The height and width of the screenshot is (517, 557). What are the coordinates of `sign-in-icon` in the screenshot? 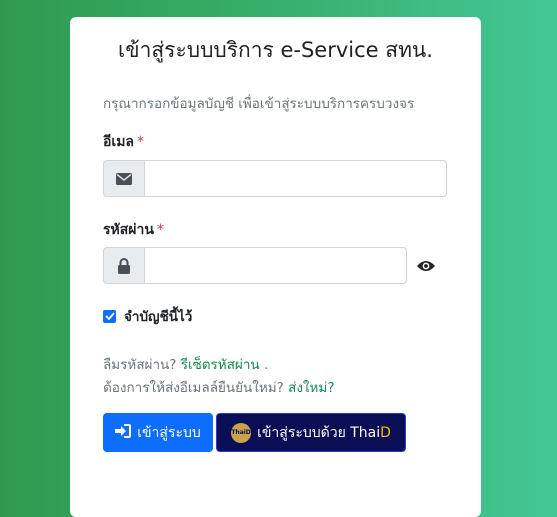 It's located at (123, 432).